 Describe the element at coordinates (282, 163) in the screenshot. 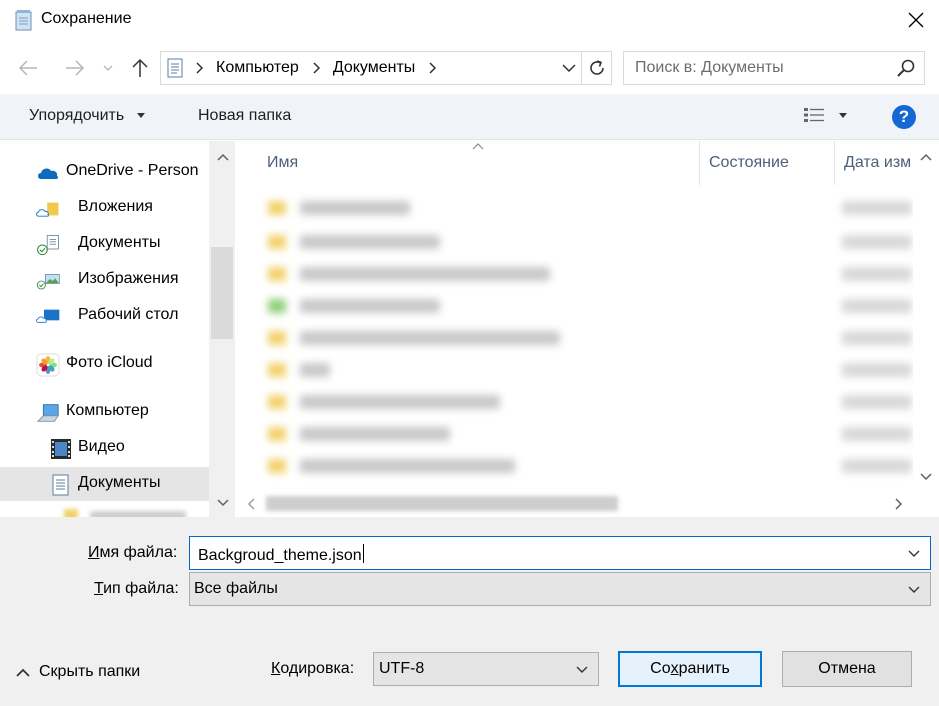

I see `column-header-name: Имя` at that location.